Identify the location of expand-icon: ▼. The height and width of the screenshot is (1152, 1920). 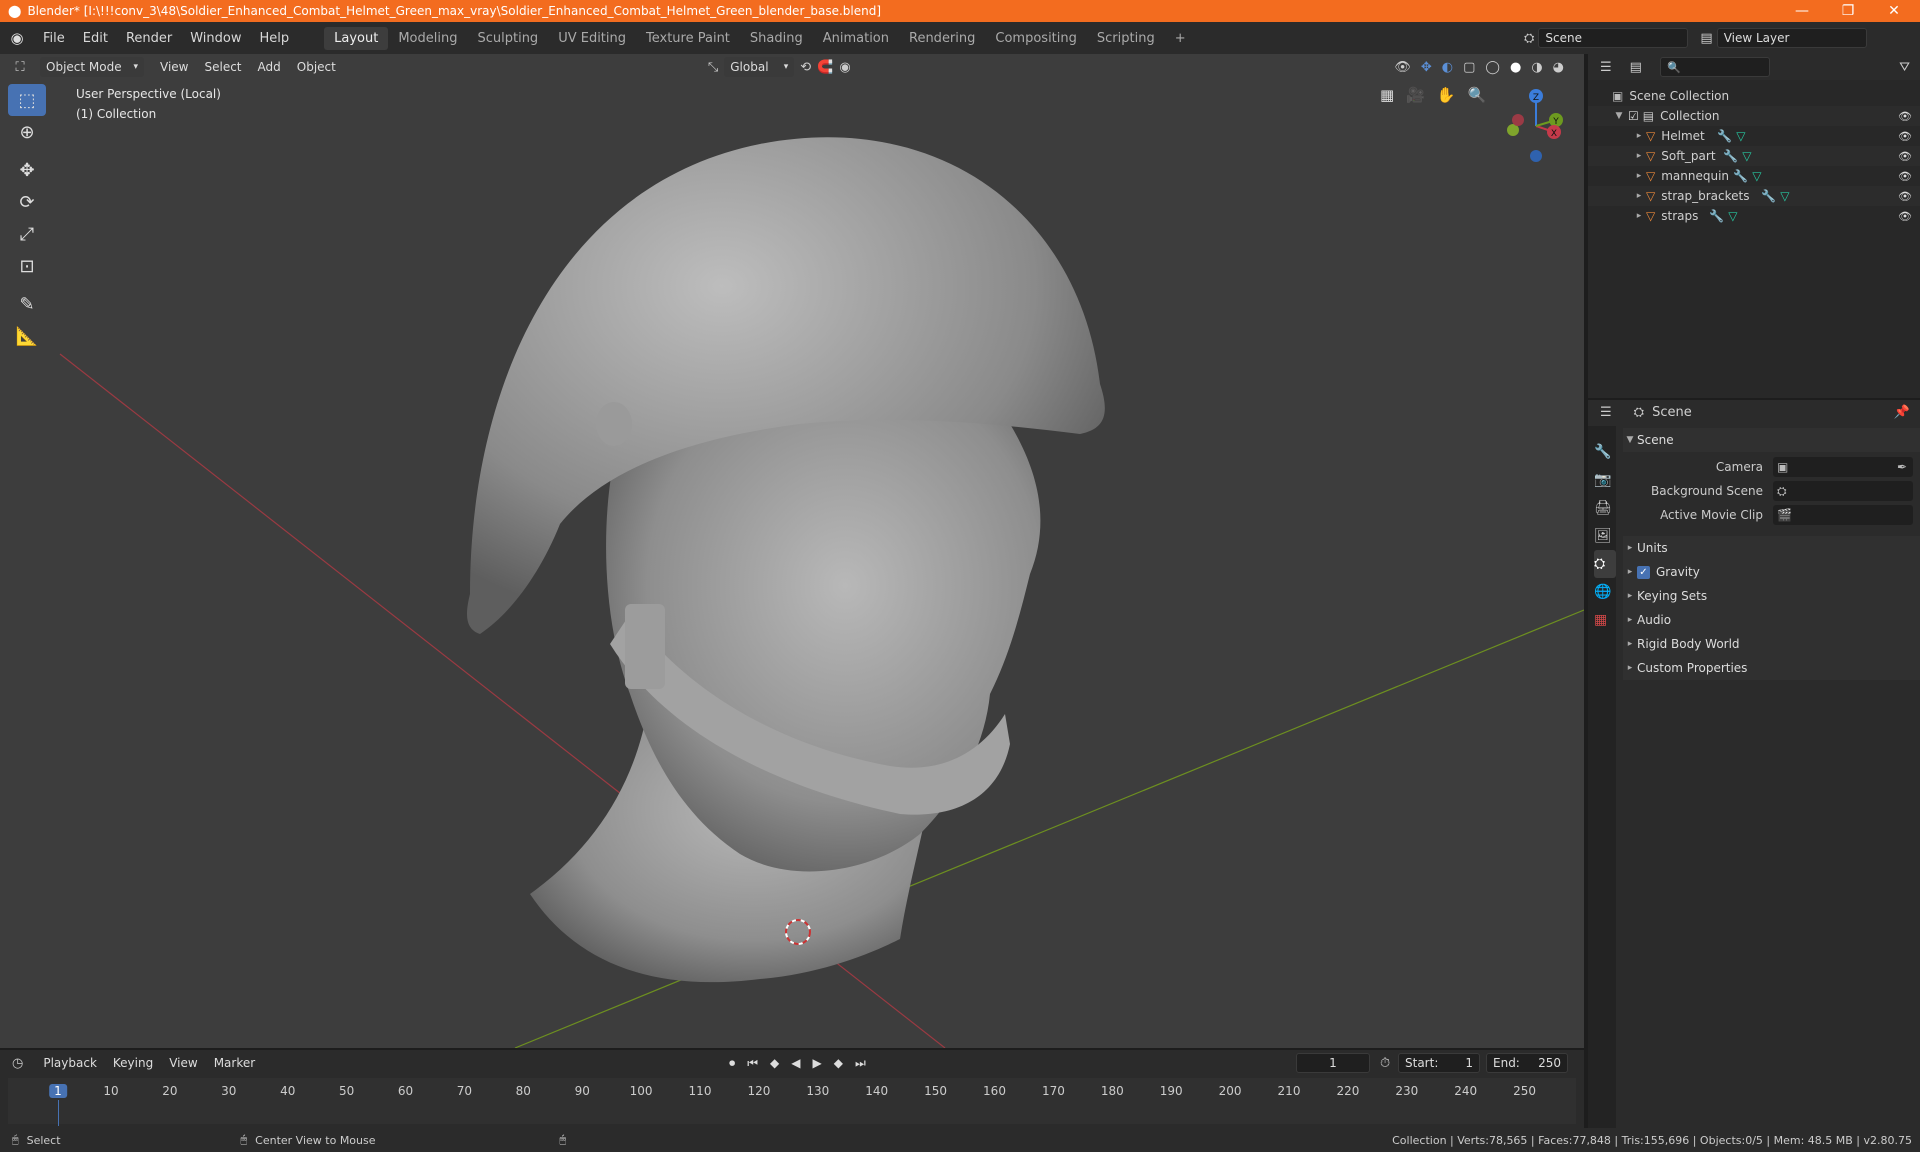
(1619, 116).